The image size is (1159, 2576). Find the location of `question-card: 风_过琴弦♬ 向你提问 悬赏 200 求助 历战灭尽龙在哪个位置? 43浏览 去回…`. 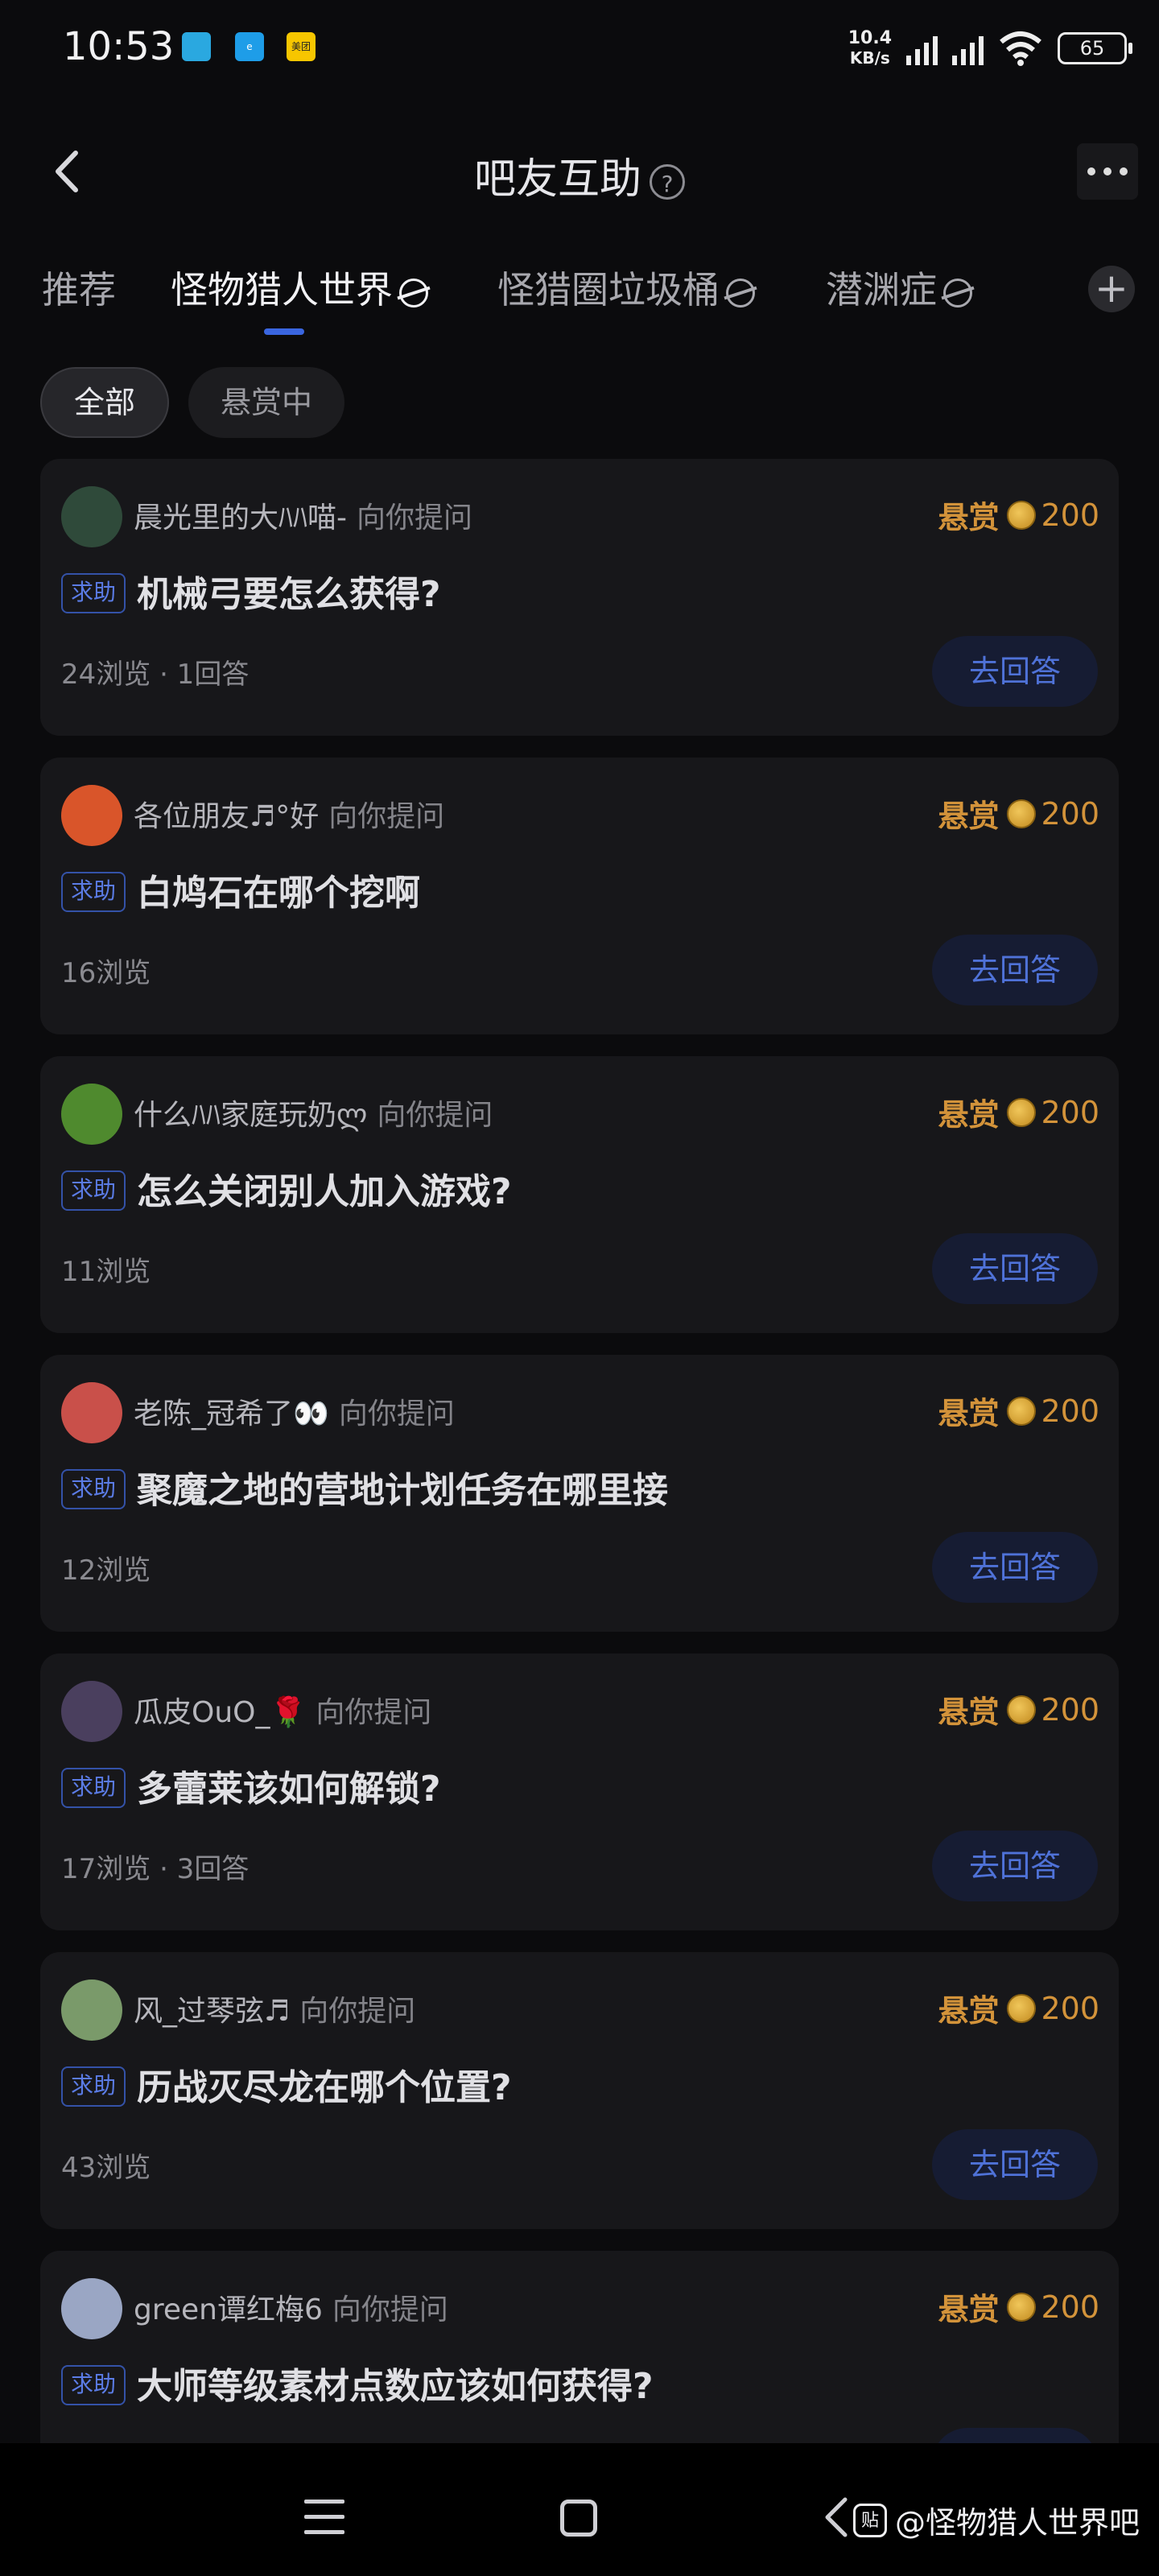

question-card: 风_过琴弦♬ 向你提问 悬赏 200 求助 历战灭尽龙在哪个位置? 43浏览 去回… is located at coordinates (579, 2090).